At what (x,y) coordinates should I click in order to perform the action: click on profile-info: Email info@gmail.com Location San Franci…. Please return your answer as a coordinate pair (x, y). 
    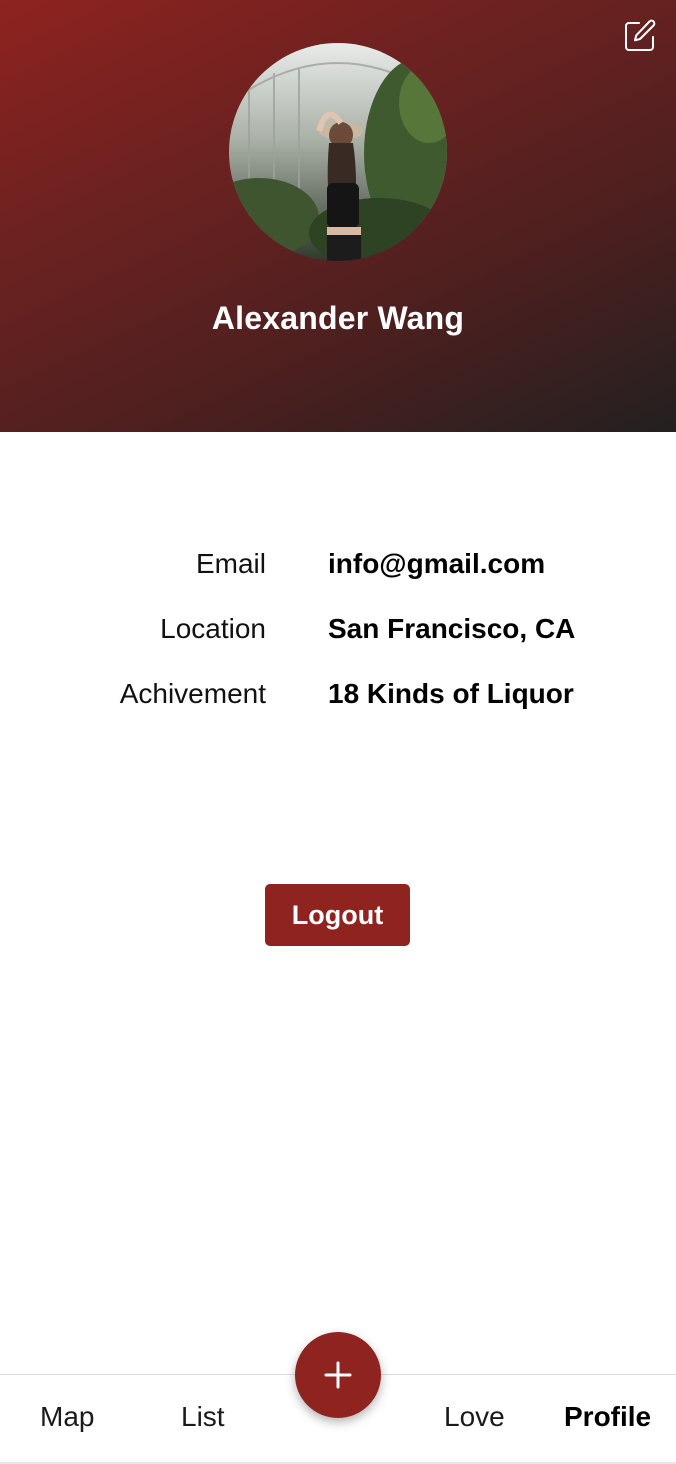
    Looking at the image, I should click on (338, 637).